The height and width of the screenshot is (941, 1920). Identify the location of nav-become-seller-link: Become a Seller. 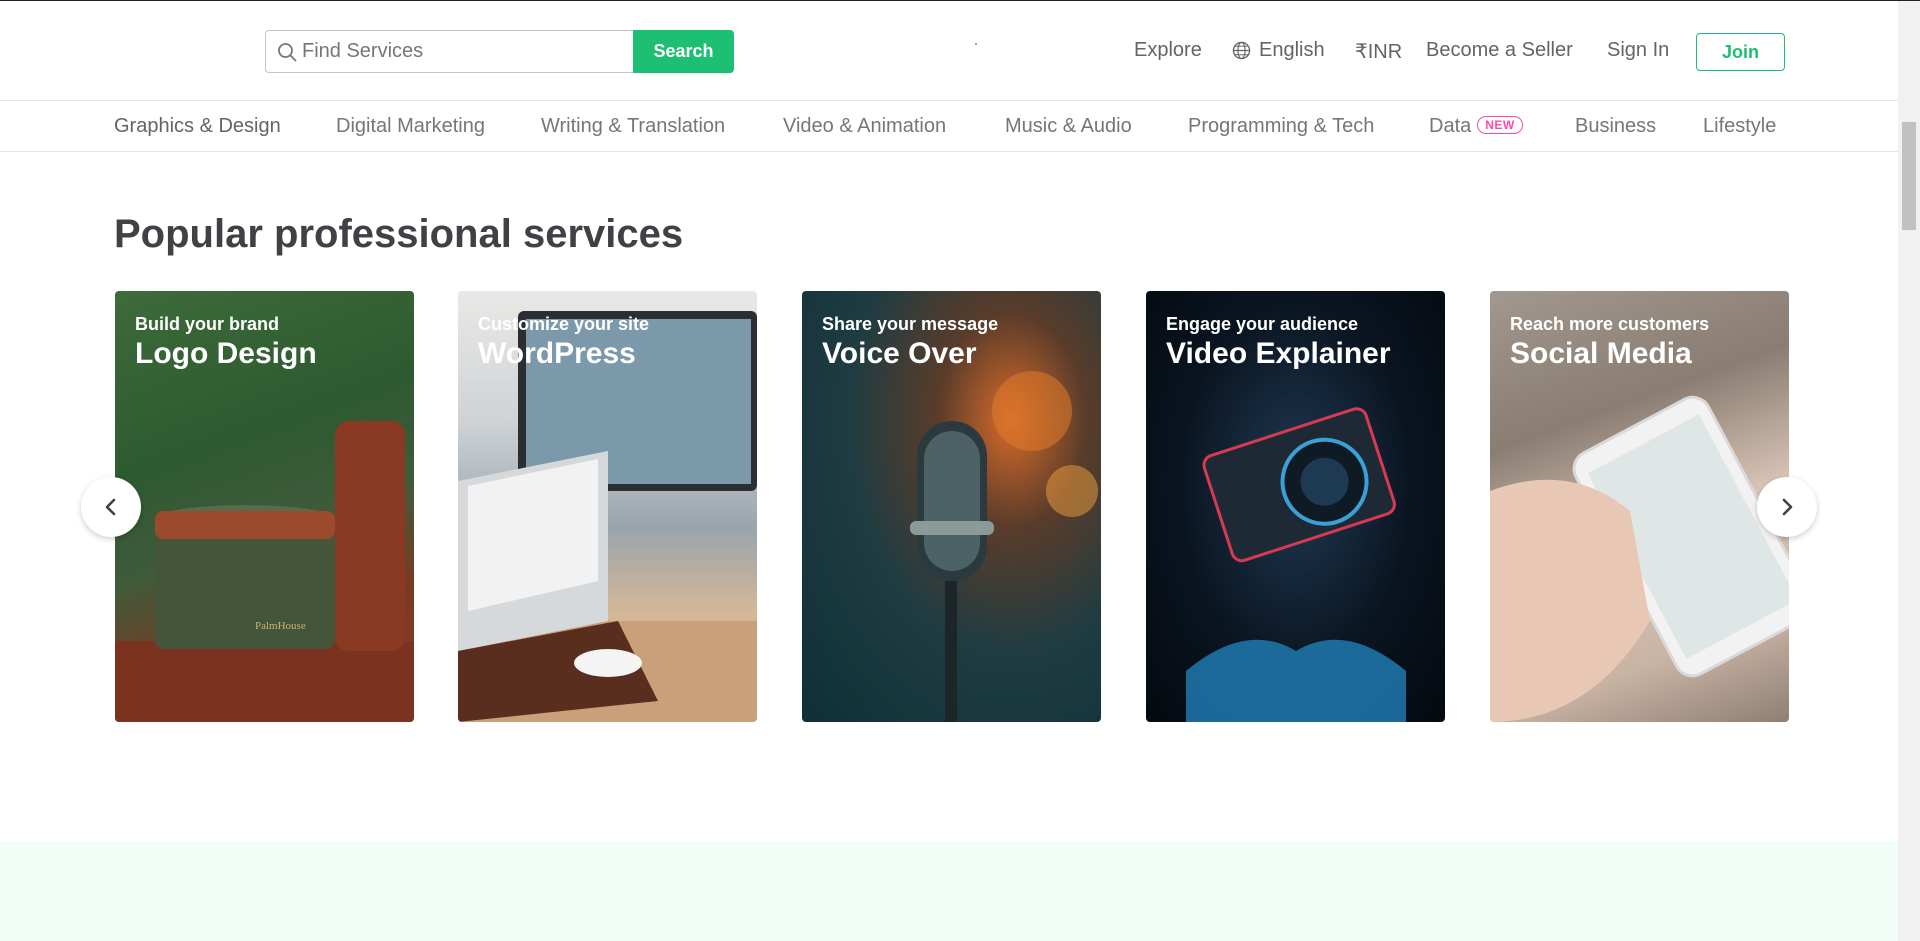
(1499, 50).